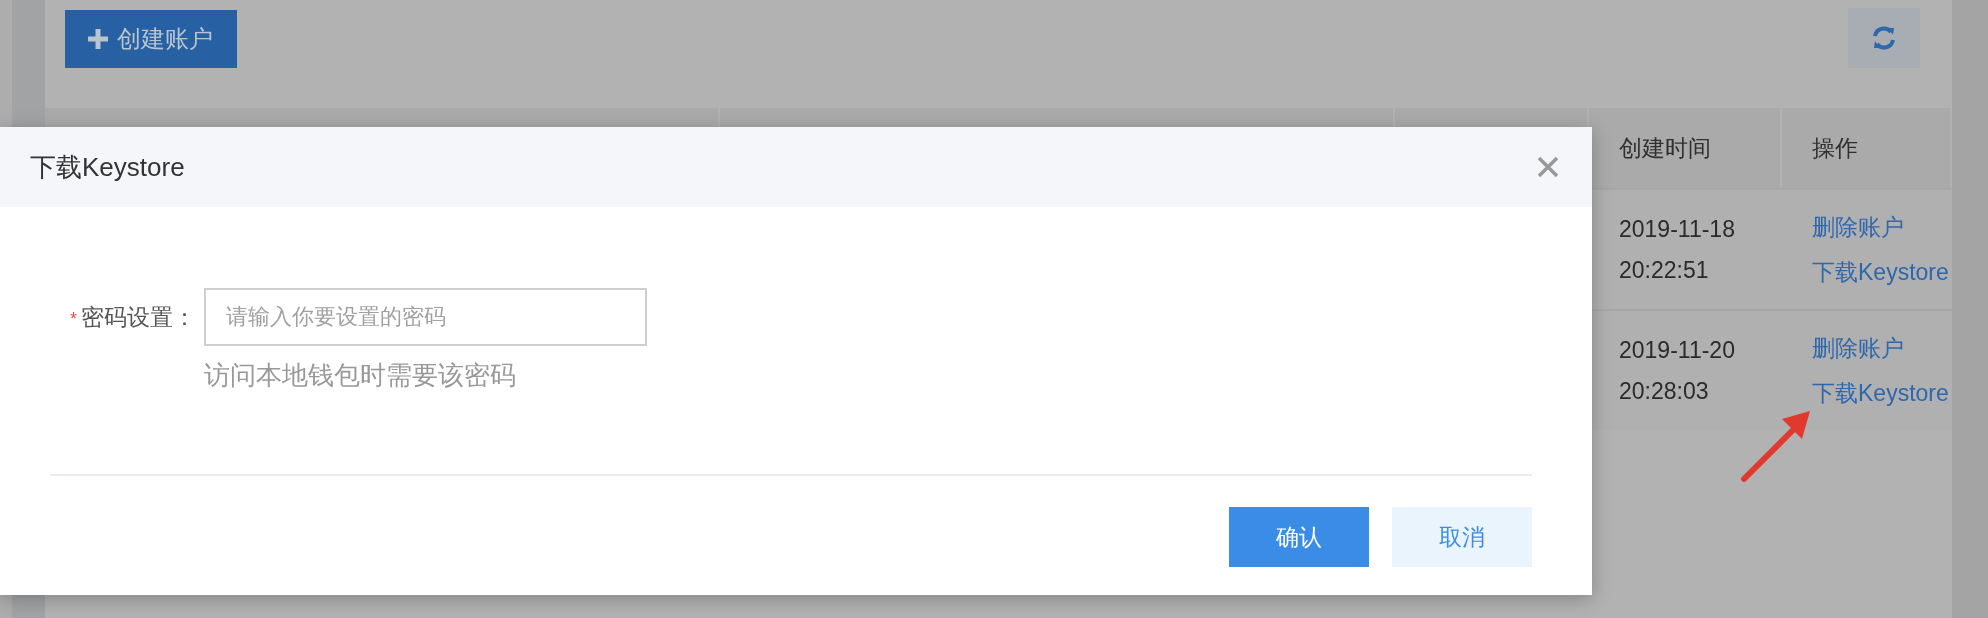 The image size is (1988, 618). Describe the element at coordinates (1677, 350) in the screenshot. I see `created-date: 2019-11-20` at that location.